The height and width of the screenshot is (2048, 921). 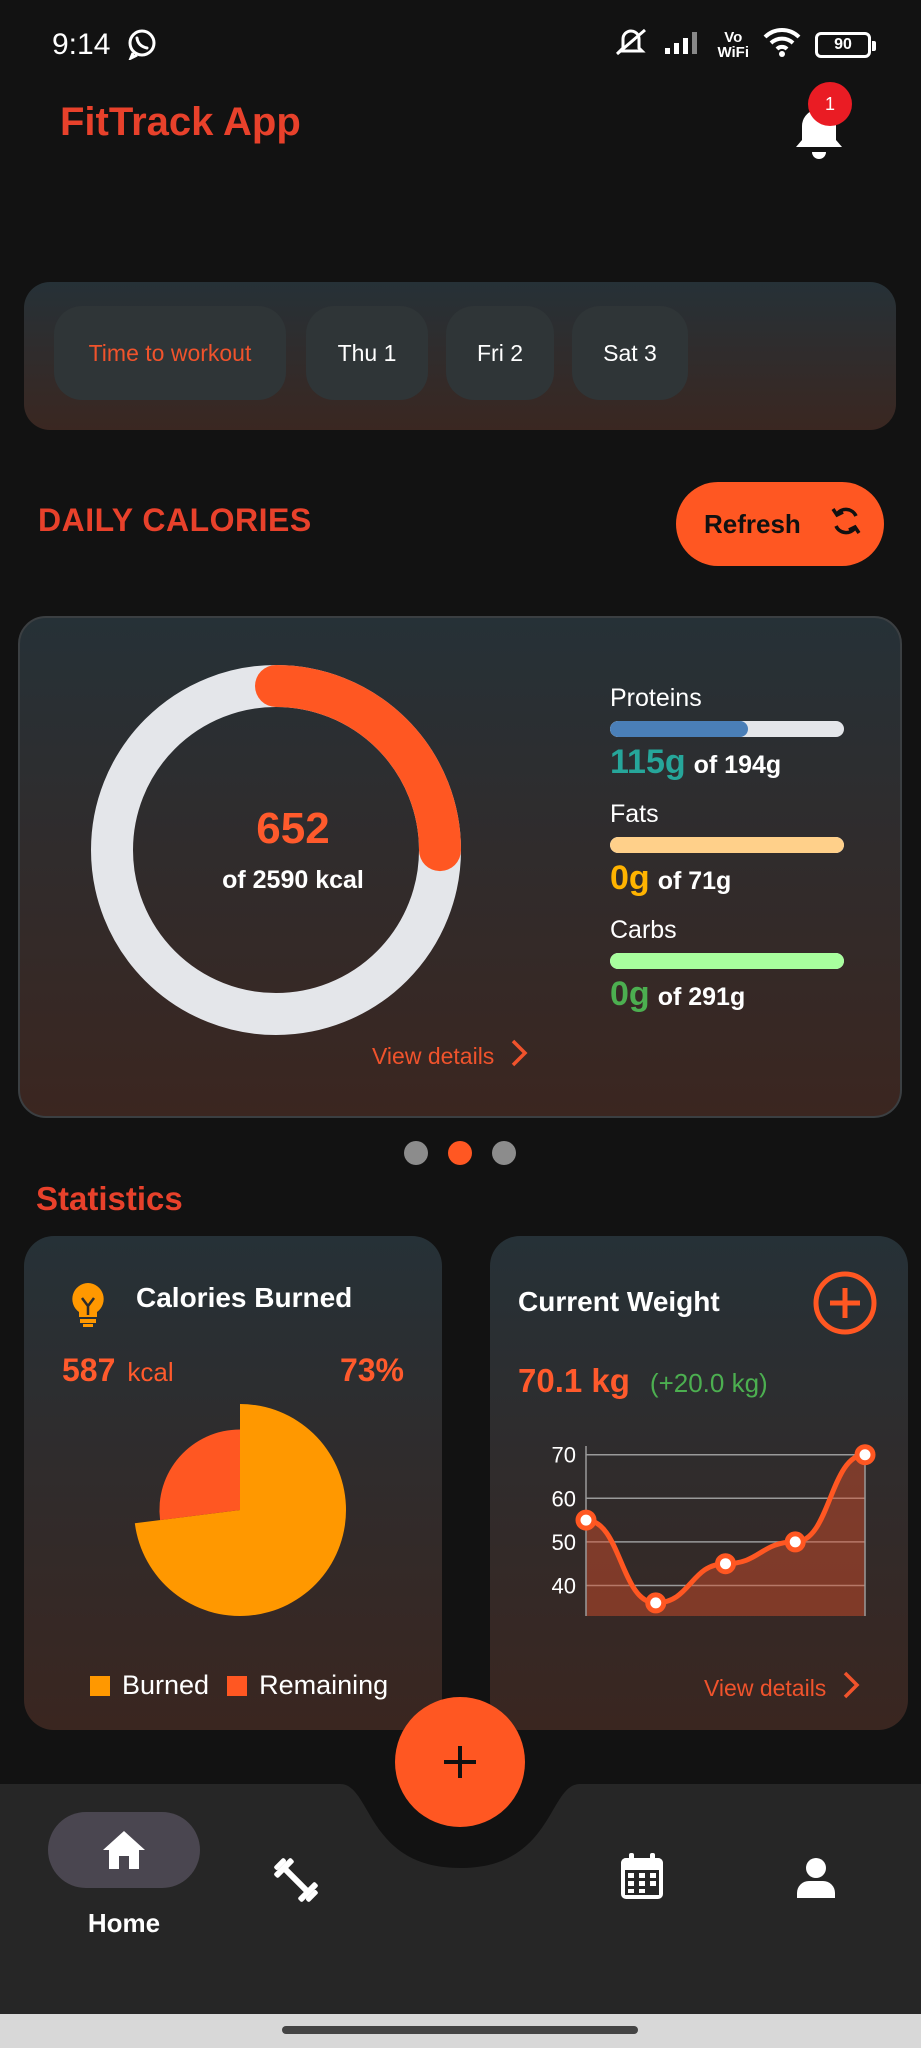 I want to click on battery-icon: 90, so click(x=845, y=44).